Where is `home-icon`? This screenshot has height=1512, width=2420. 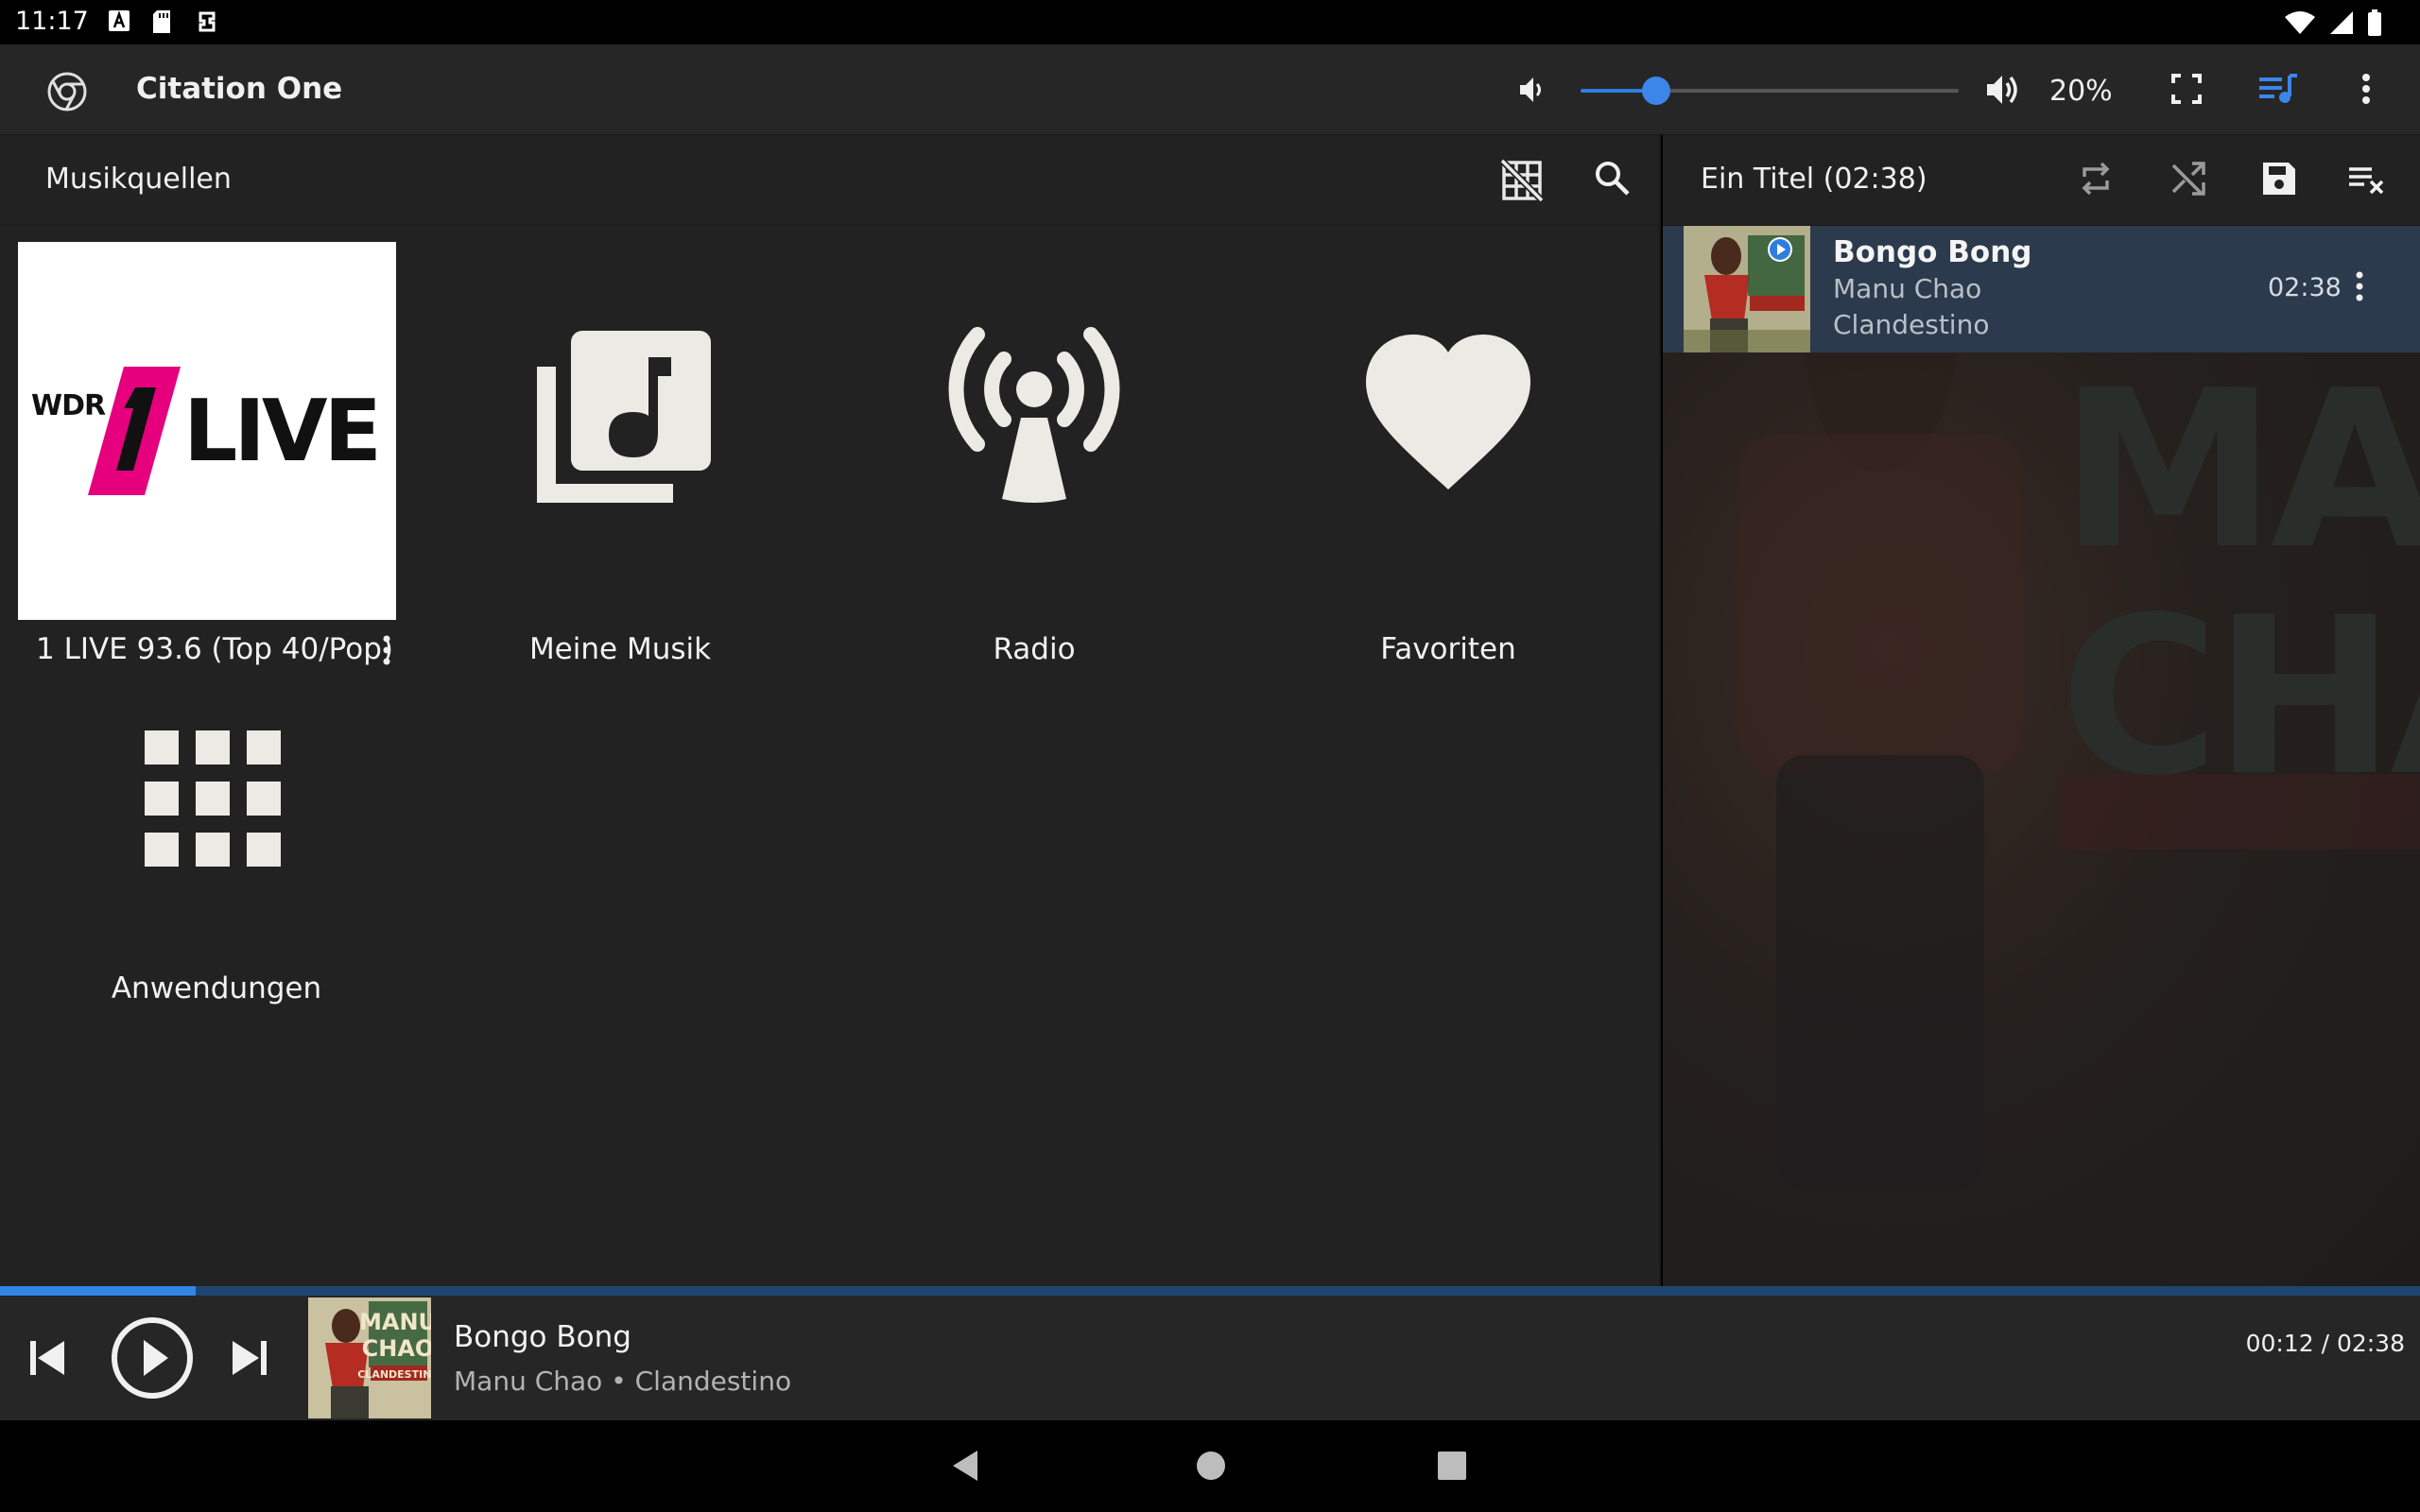
home-icon is located at coordinates (1211, 1466).